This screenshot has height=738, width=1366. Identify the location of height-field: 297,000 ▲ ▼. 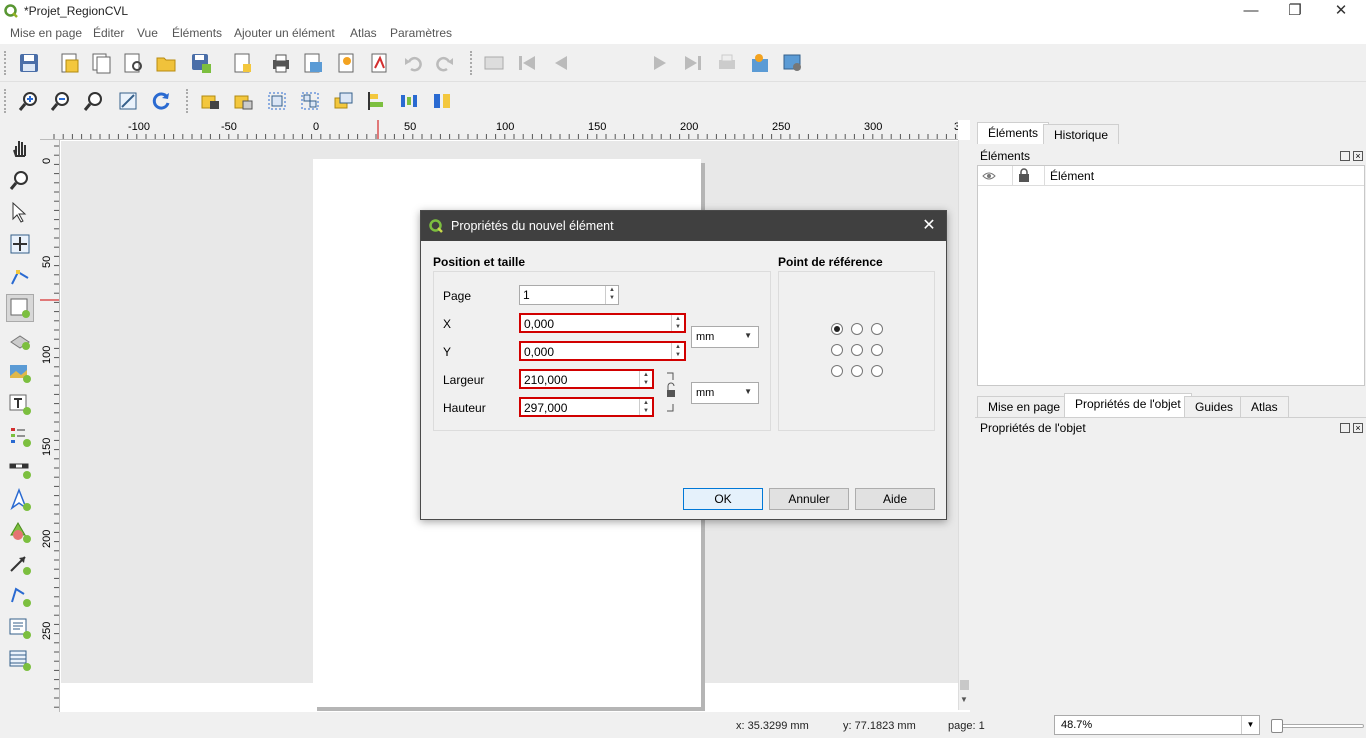
(586, 407).